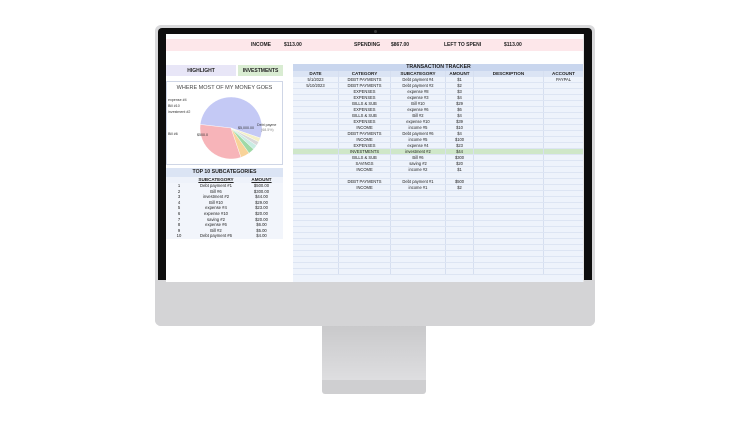 The width and height of the screenshot is (750, 421). Describe the element at coordinates (418, 175) in the screenshot. I see `tracker-cell-subcategory` at that location.